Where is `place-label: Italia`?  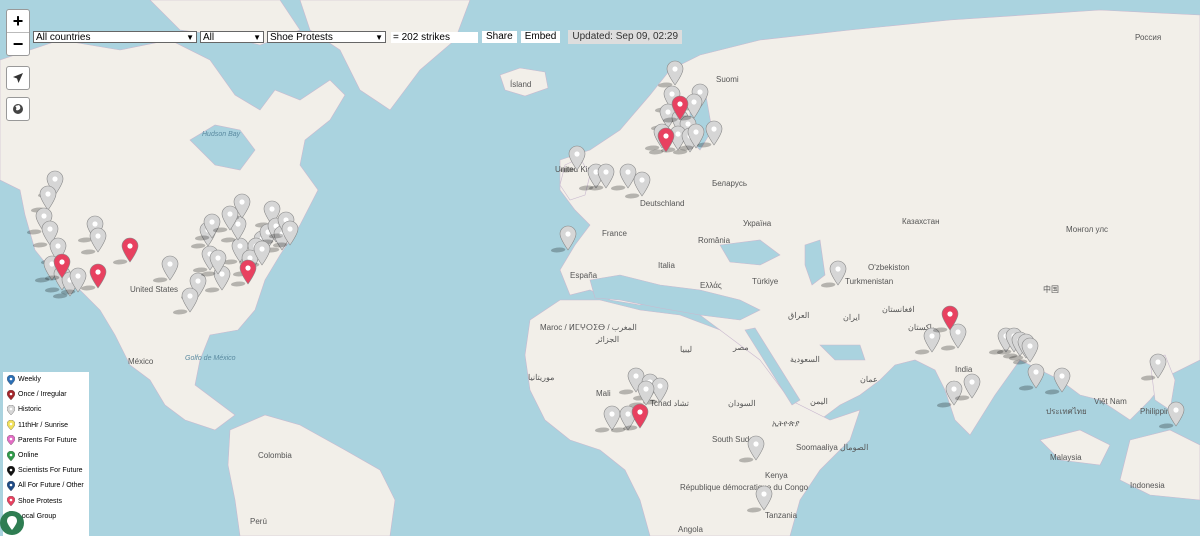
place-label: Italia is located at coordinates (666, 265).